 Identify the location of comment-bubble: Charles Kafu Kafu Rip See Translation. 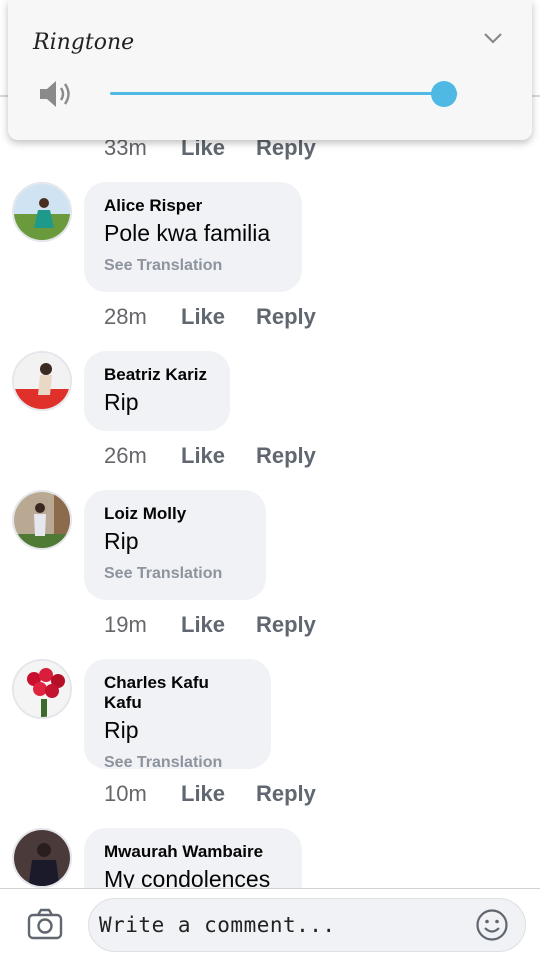
(177, 715).